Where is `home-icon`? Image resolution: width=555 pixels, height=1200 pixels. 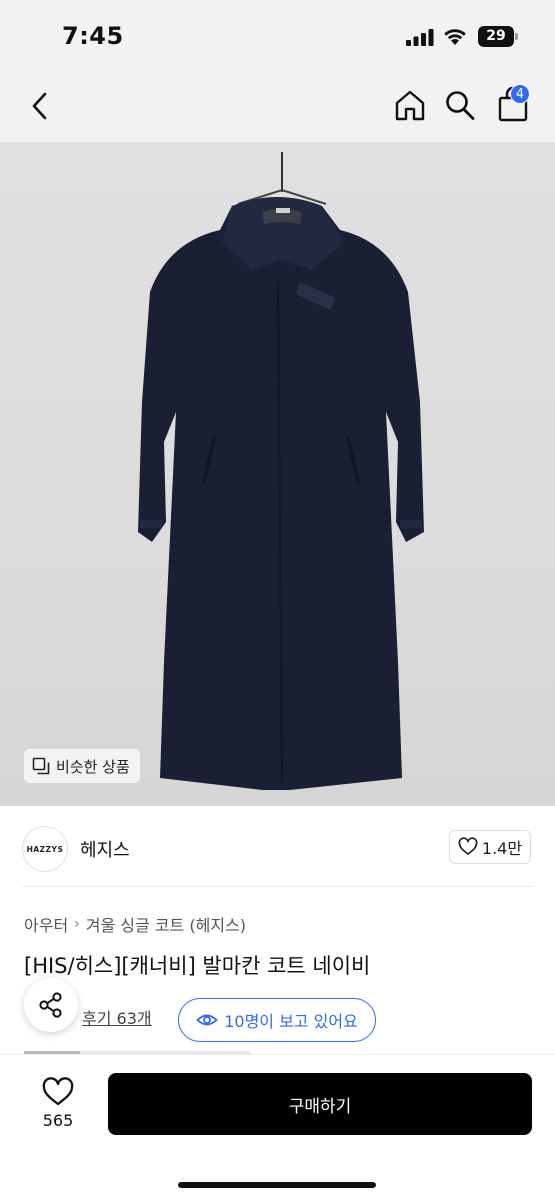 home-icon is located at coordinates (410, 105).